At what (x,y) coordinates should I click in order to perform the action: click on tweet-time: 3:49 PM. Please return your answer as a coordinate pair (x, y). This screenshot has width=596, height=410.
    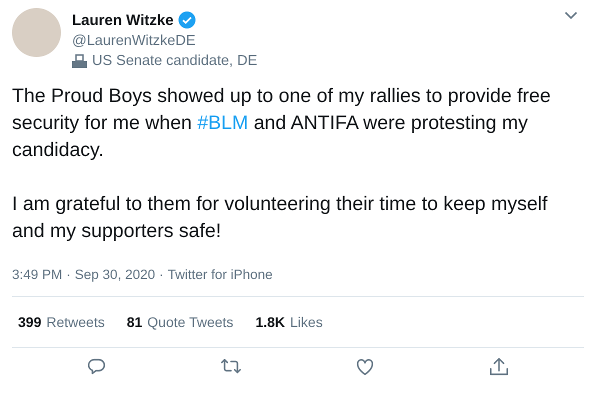
    Looking at the image, I should click on (37, 274).